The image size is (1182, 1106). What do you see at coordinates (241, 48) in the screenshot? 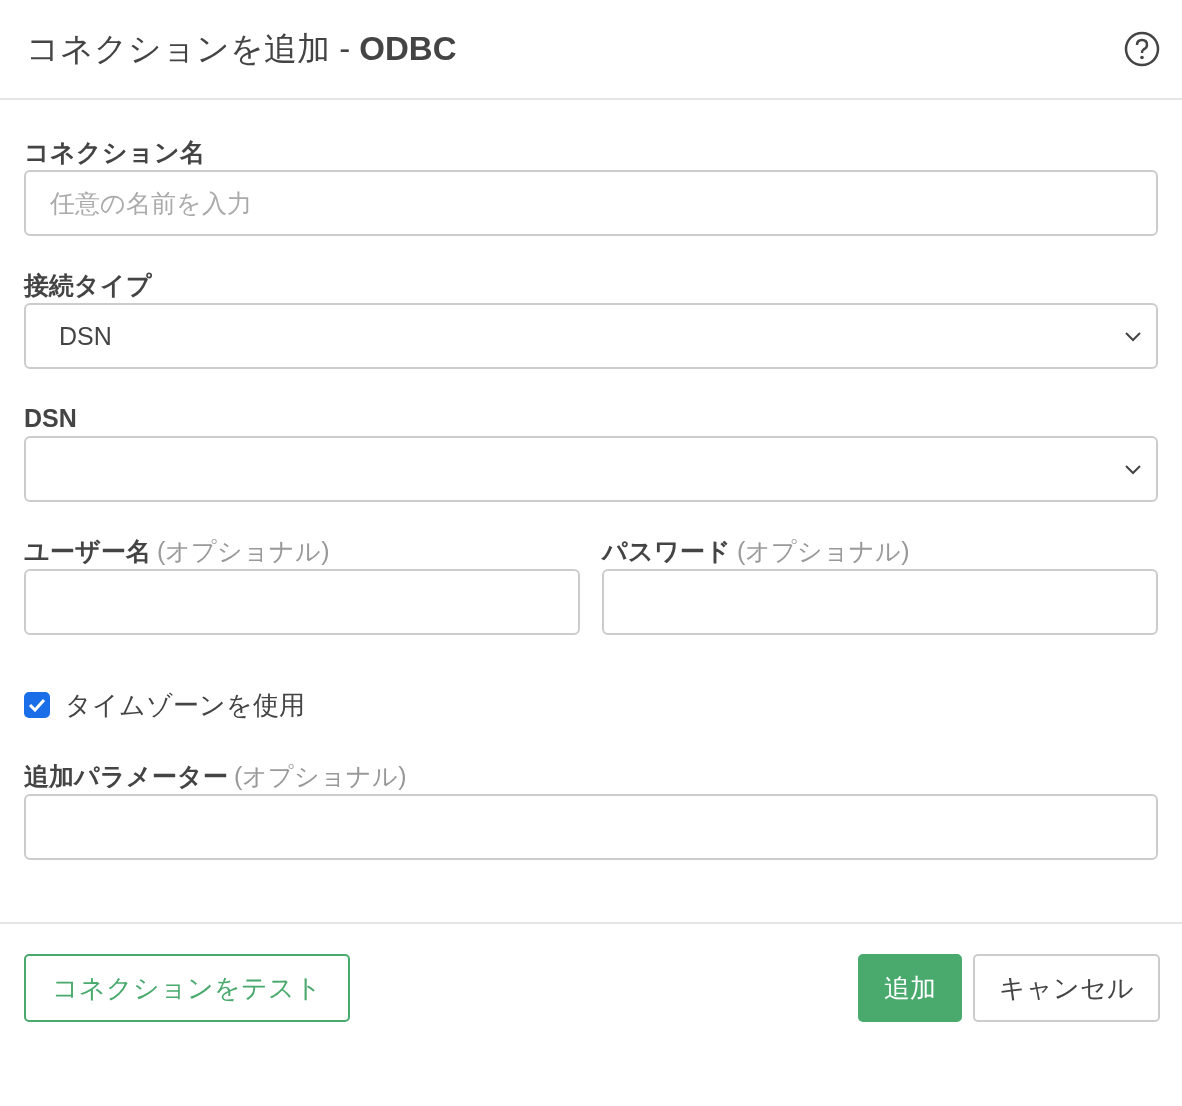
I see `dialog-title: コネクションを追加 - ODBC` at bounding box center [241, 48].